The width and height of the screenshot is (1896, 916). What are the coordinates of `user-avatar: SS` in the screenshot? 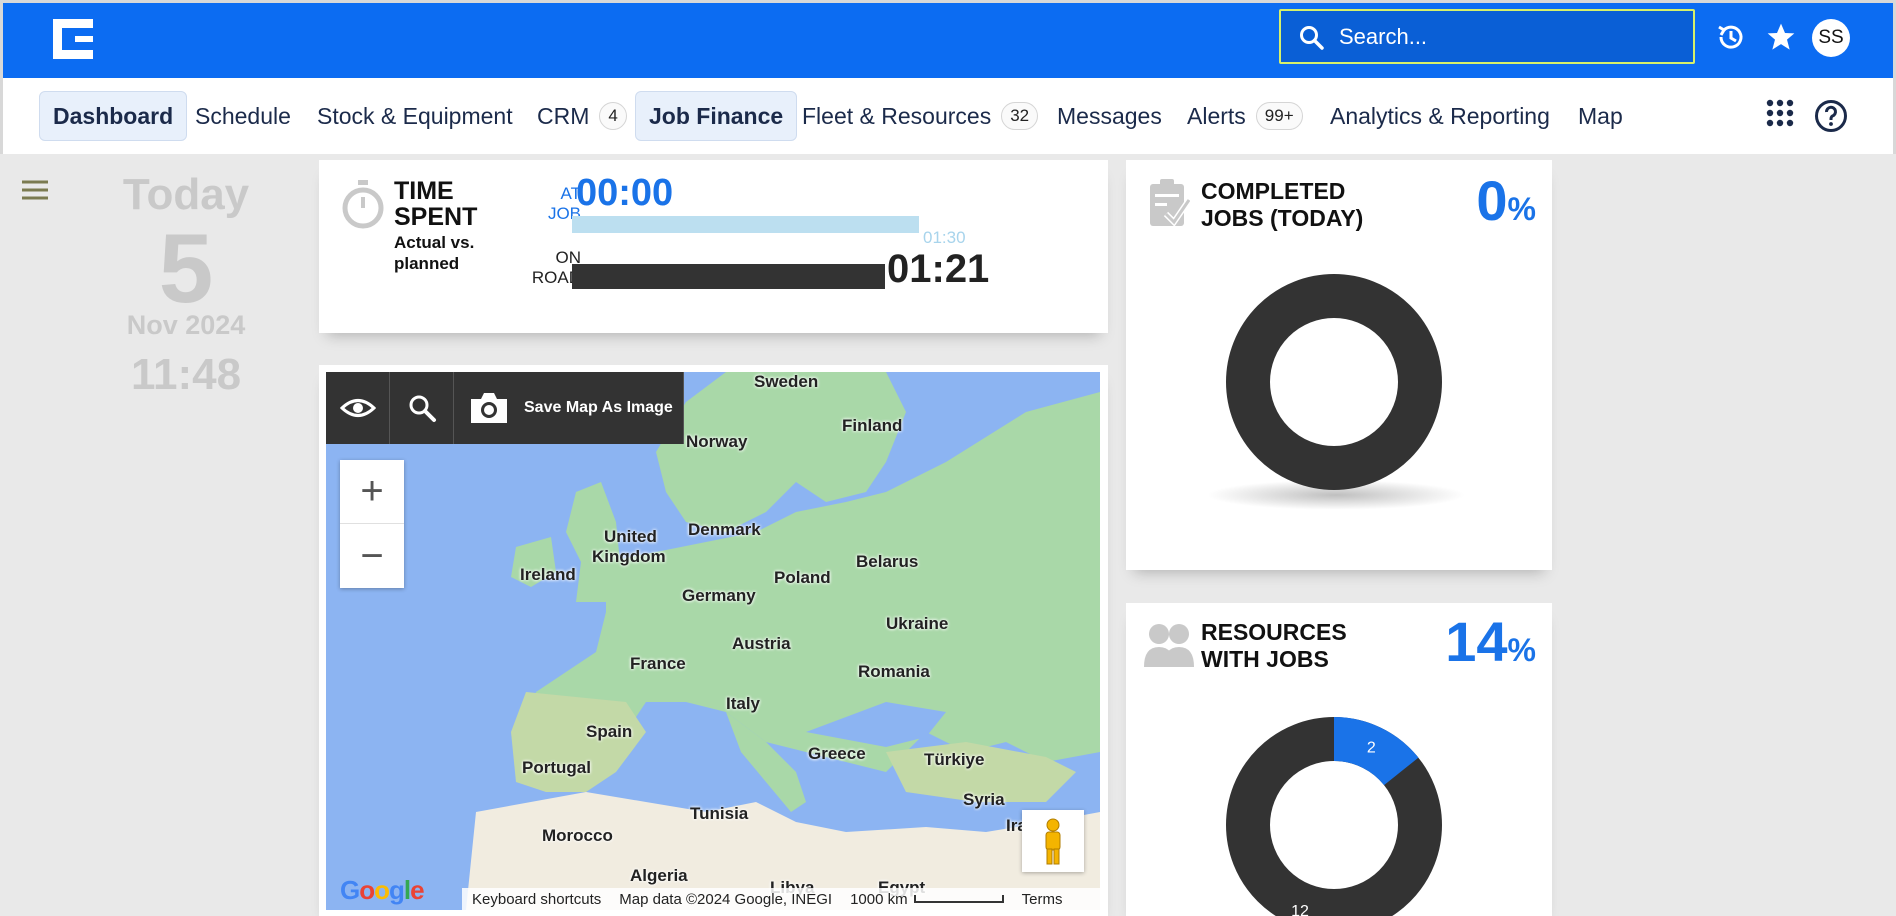 It's located at (1831, 38).